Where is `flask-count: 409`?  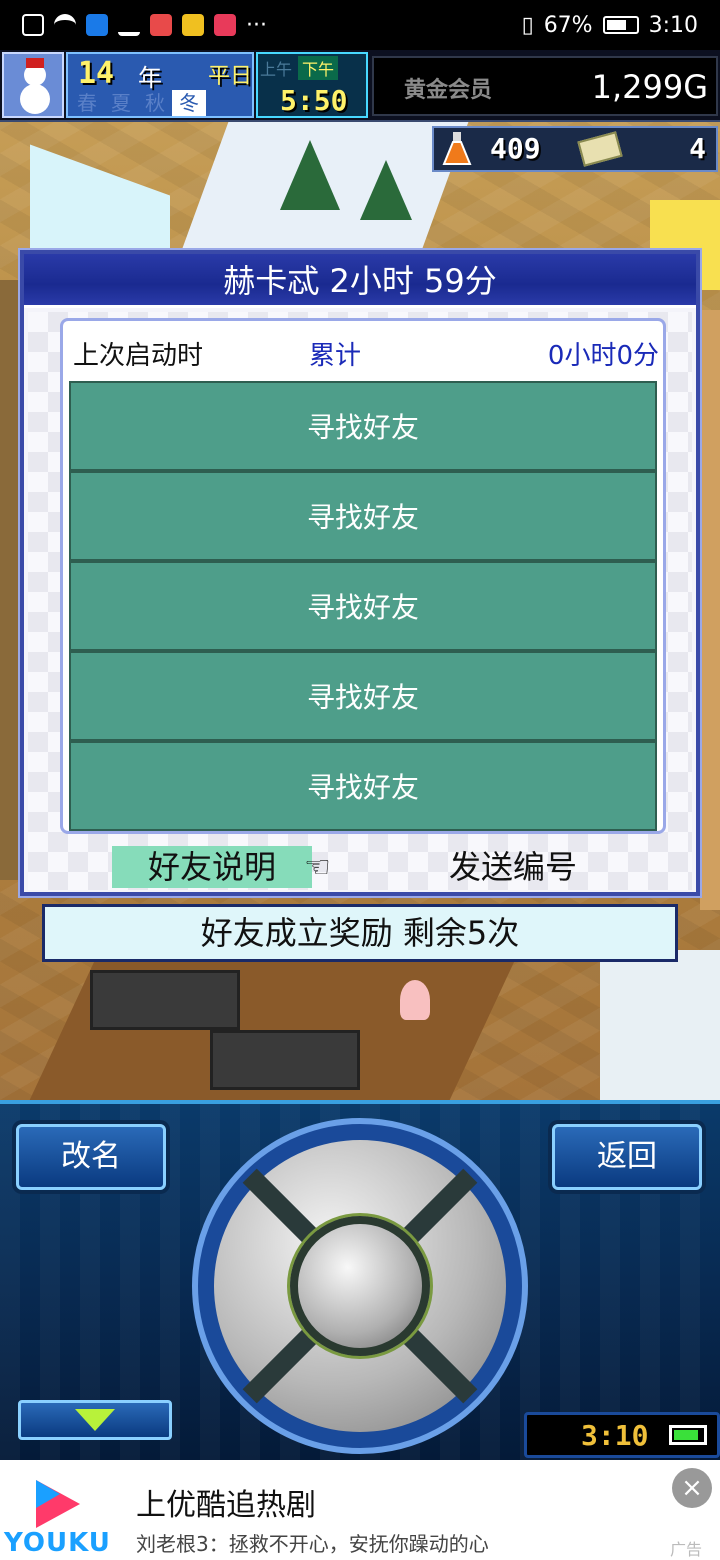
flask-count: 409 is located at coordinates (515, 148).